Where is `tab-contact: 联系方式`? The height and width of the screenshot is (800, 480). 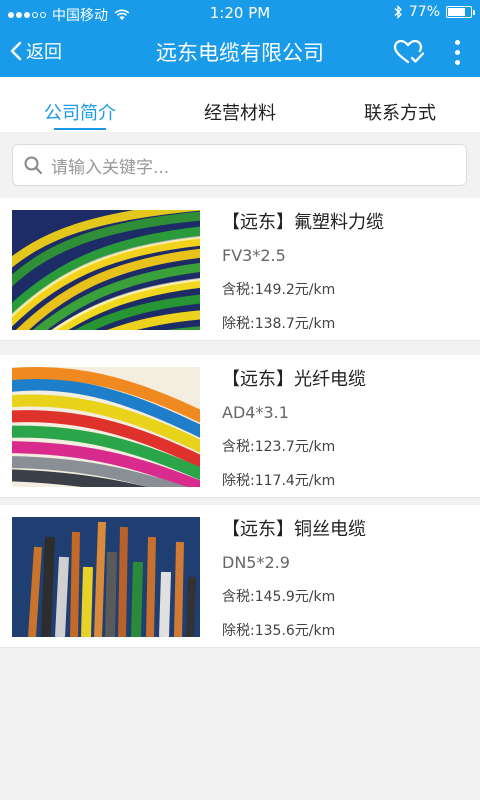
tab-contact: 联系方式 is located at coordinates (400, 104).